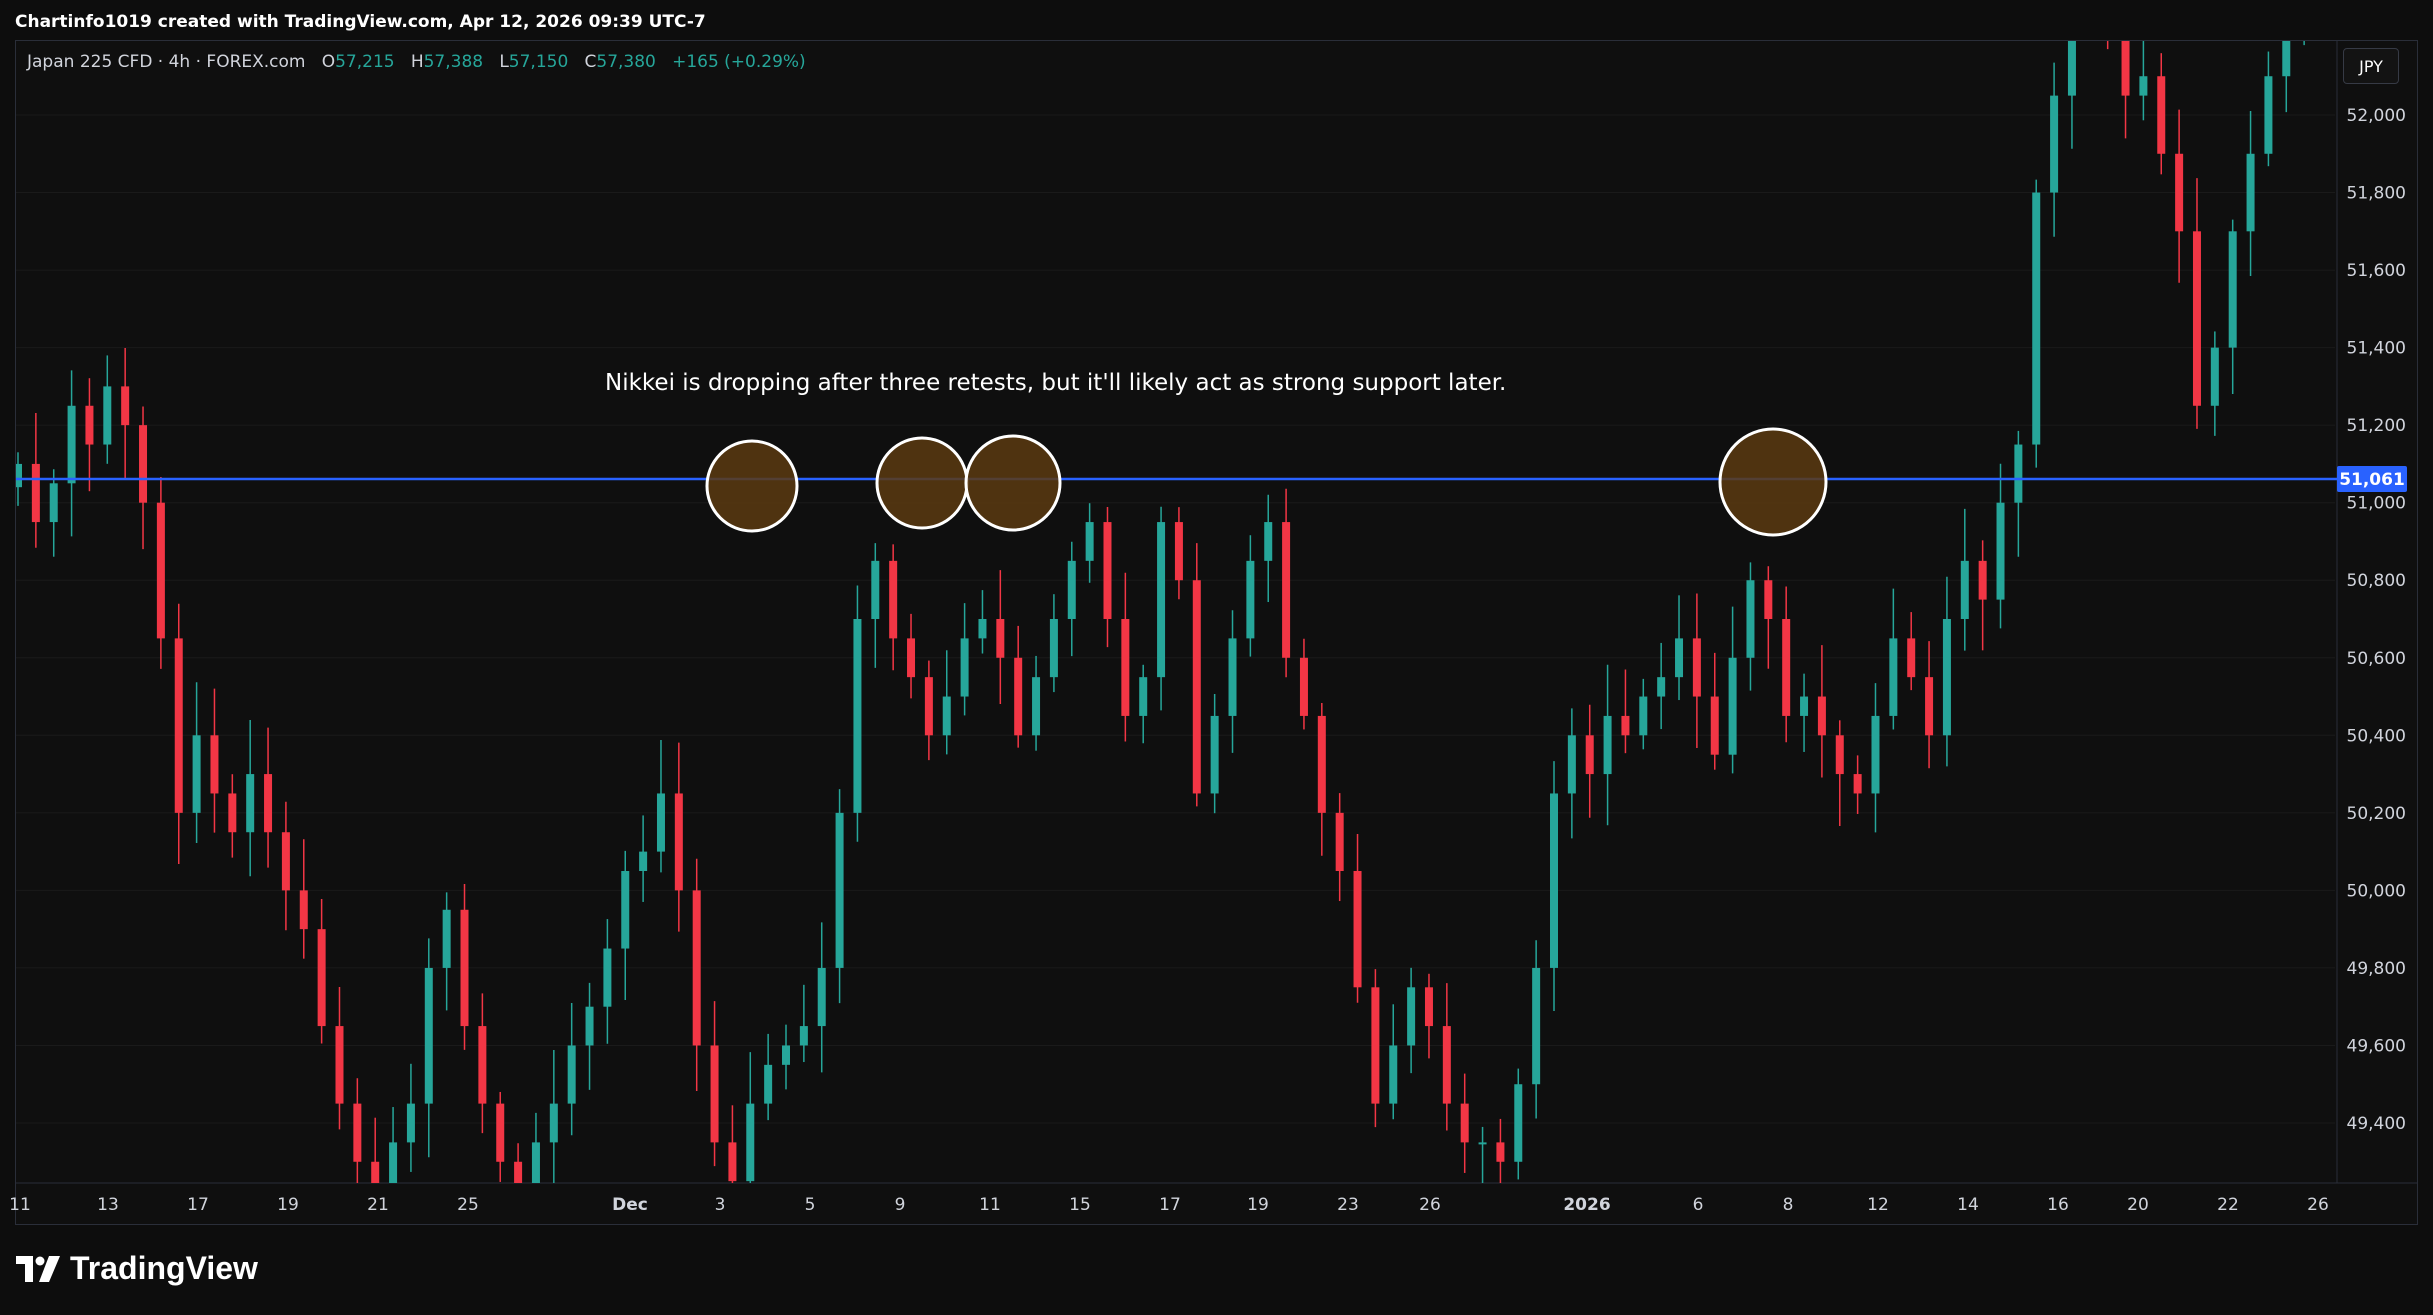 The image size is (2433, 1315). I want to click on y-tick-label: 49,800, so click(2376, 969).